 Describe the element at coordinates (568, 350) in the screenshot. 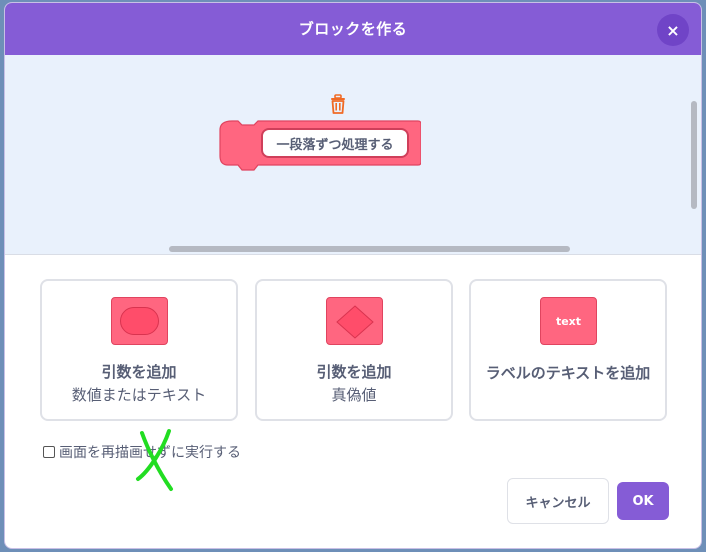

I see `add-label-text-option: text ラベルのテキストを追加` at that location.